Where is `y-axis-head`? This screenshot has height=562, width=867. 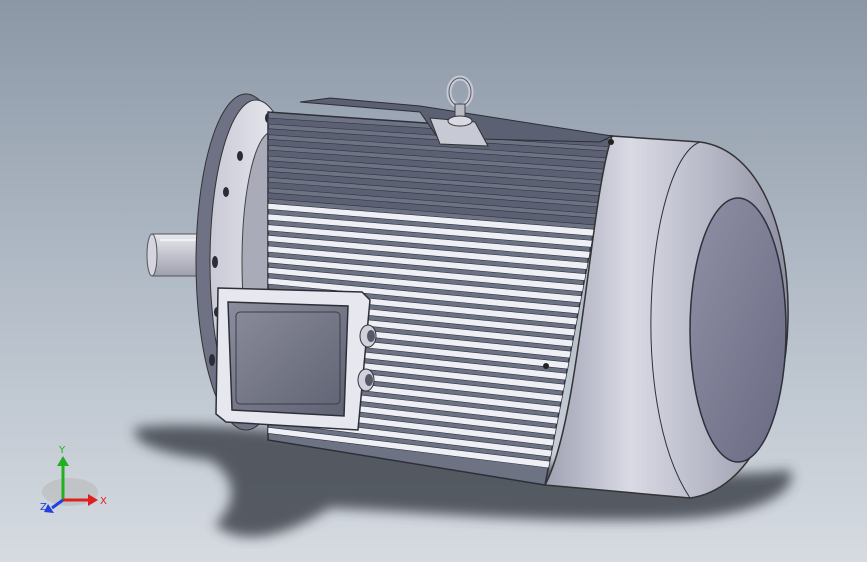 y-axis-head is located at coordinates (63, 461).